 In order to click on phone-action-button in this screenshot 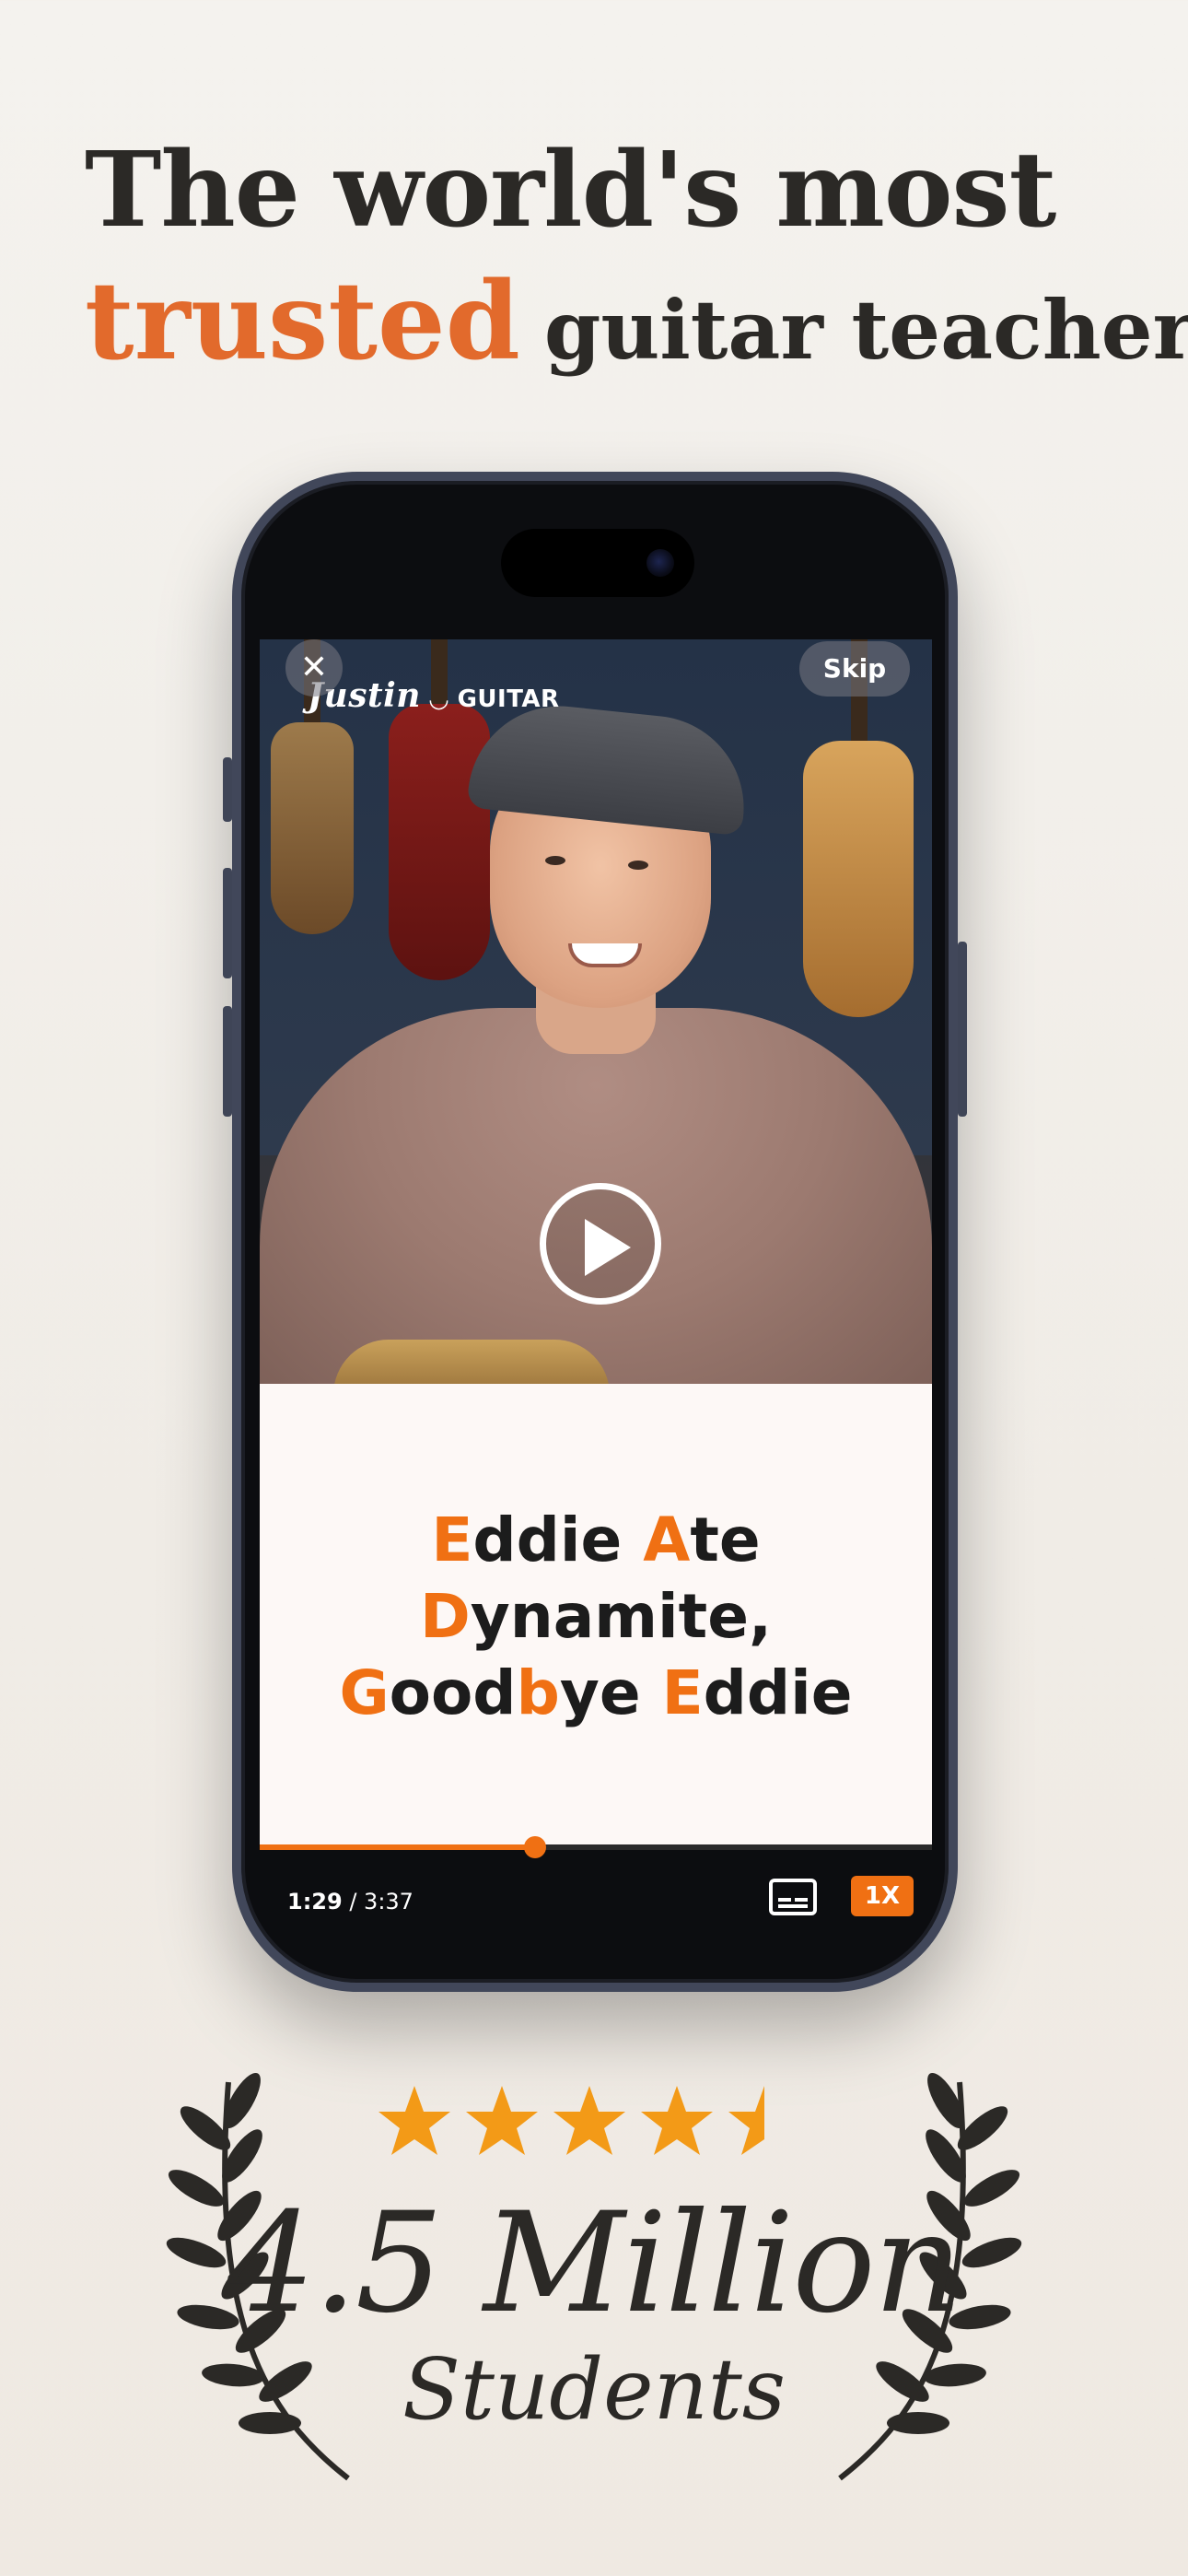, I will do `click(227, 789)`.